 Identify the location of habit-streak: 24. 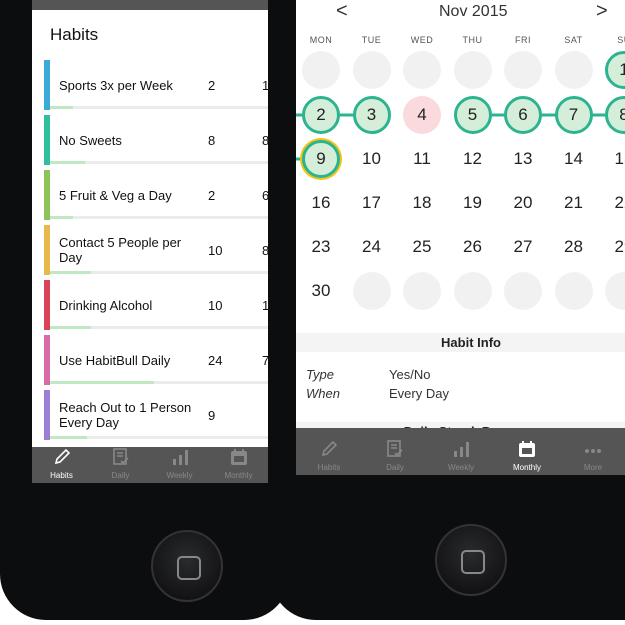
(215, 360).